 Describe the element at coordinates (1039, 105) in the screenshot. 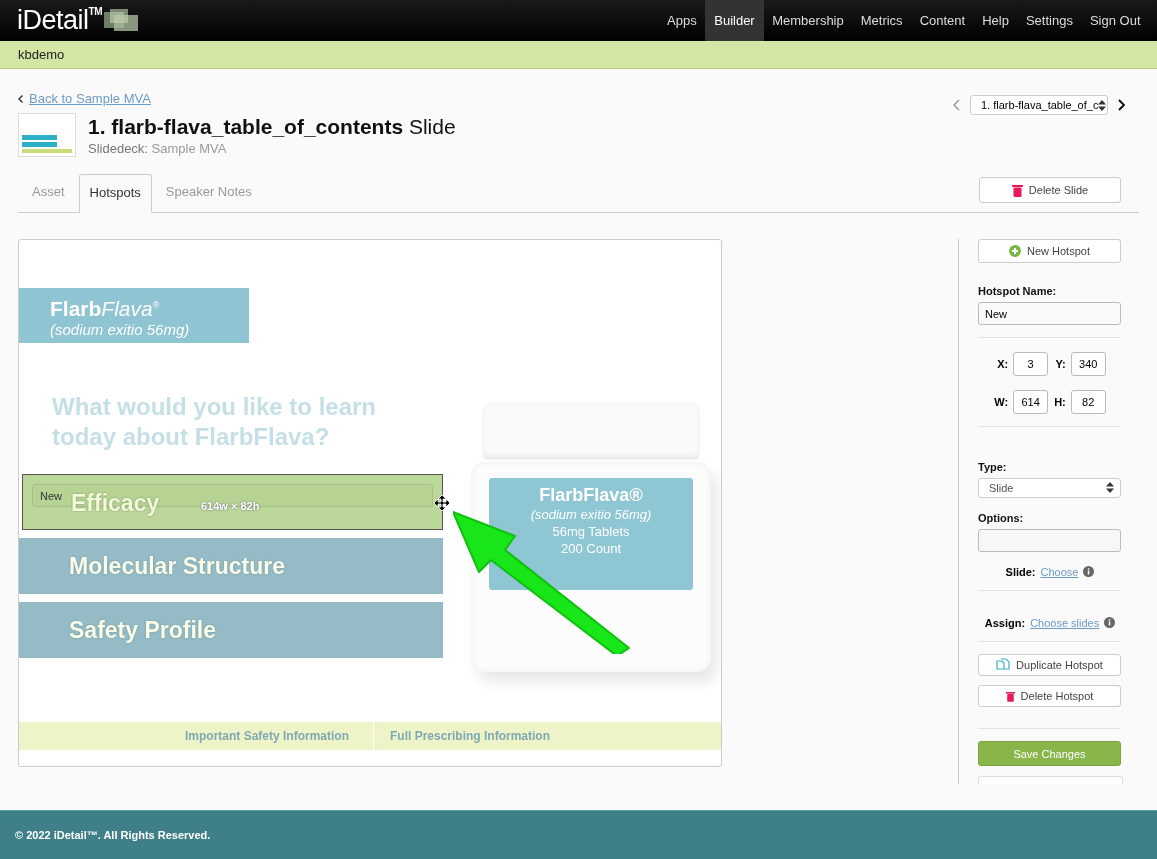

I see `slide-picker: 1. flarb-flava_table_of_c` at that location.